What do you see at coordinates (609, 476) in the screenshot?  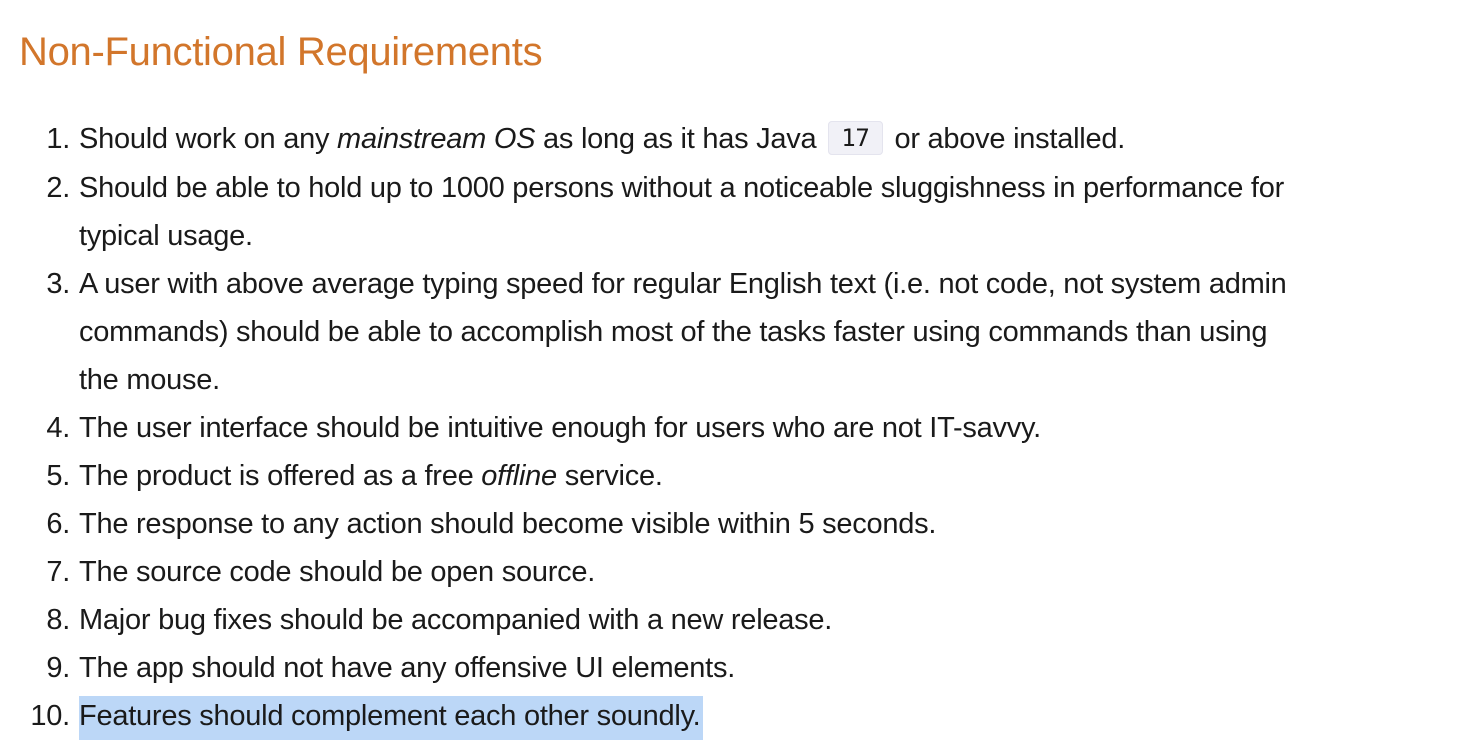 I see `text-segment: service.` at bounding box center [609, 476].